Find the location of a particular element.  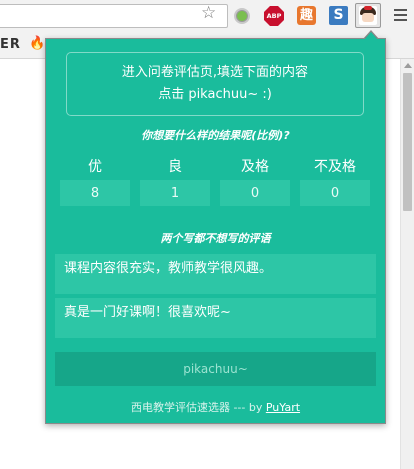

grade-label-good: 良 is located at coordinates (175, 167).